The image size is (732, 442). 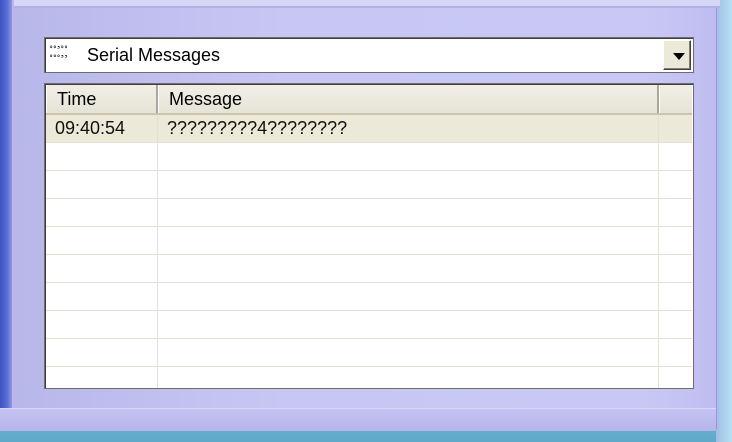 I want to click on serial-icon-line-2: °°°³³, so click(x=58, y=58).